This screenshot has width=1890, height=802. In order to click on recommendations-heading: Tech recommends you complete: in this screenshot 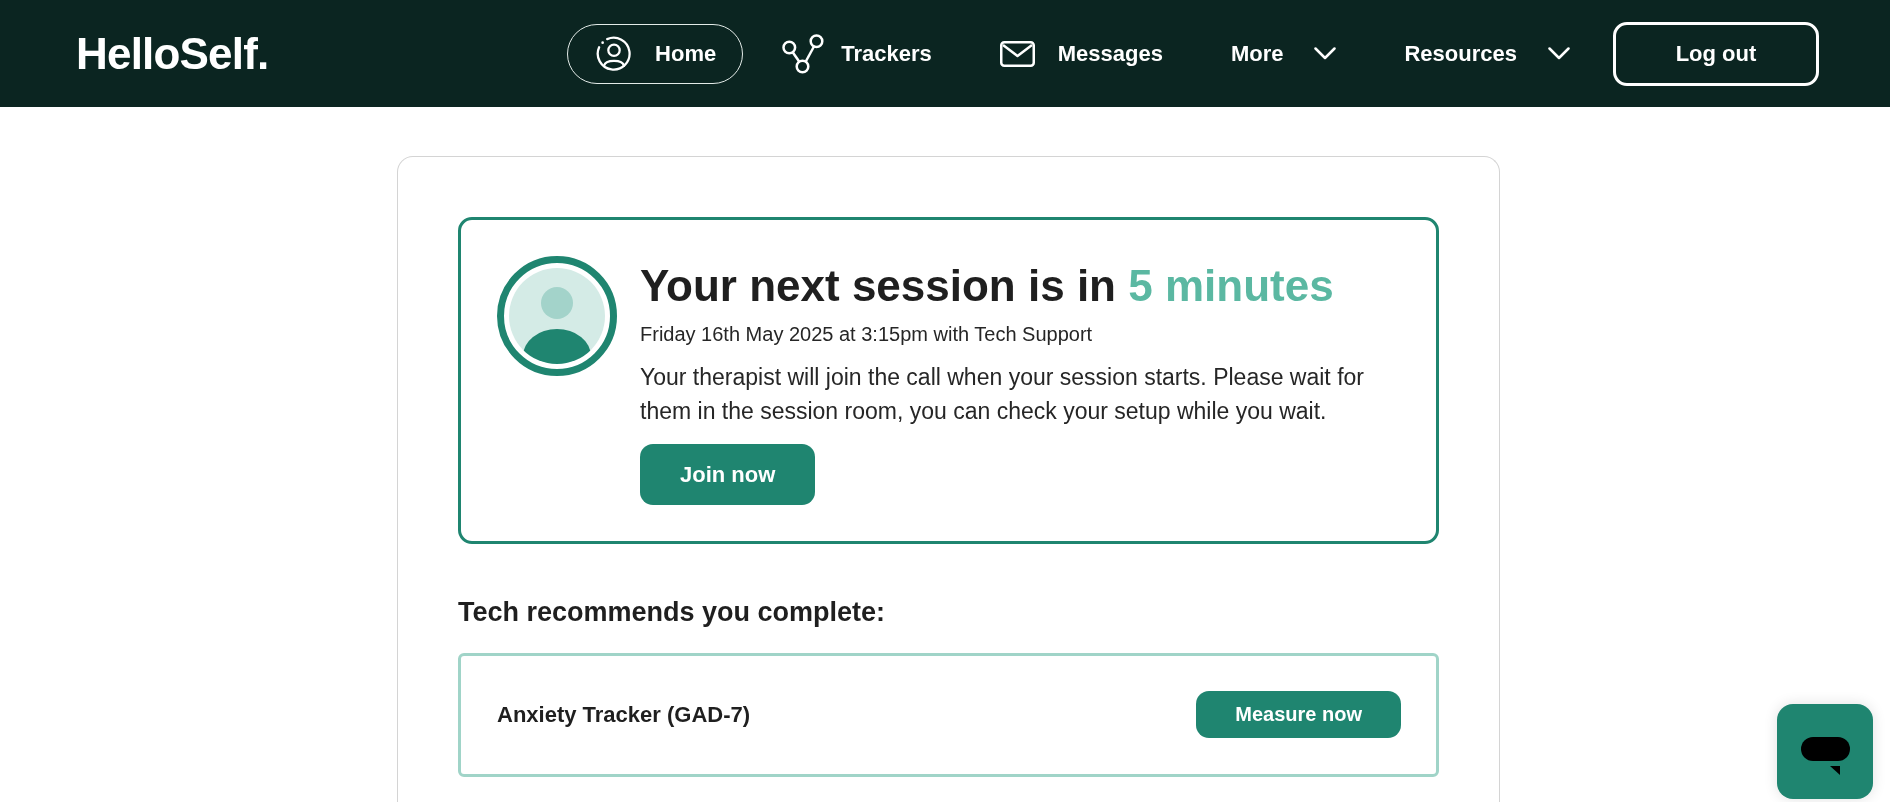, I will do `click(672, 612)`.